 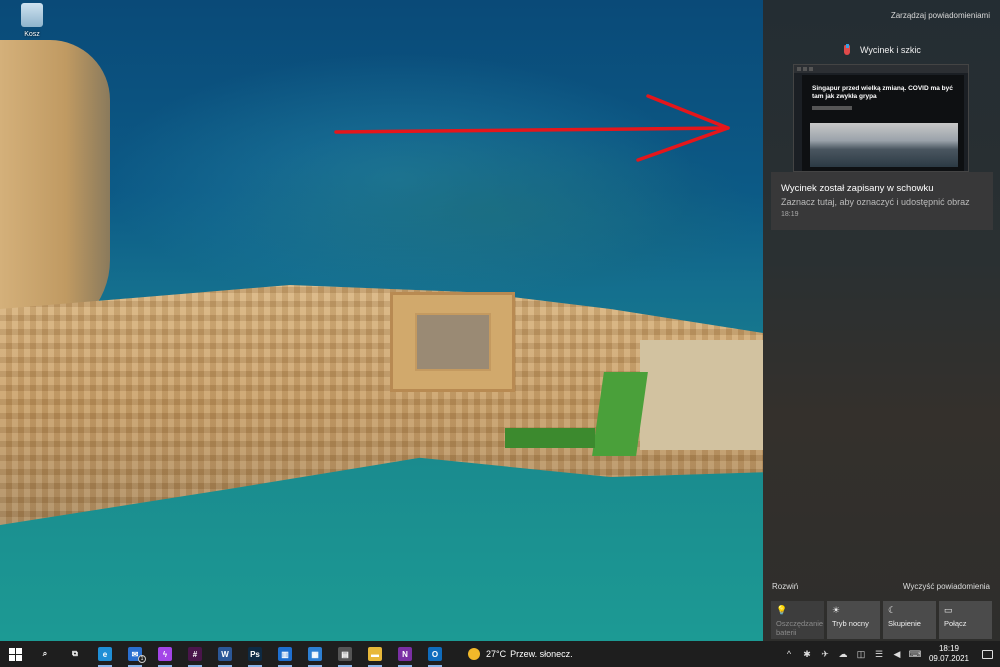 I want to click on trello-app-icon: ▥, so click(x=285, y=654).